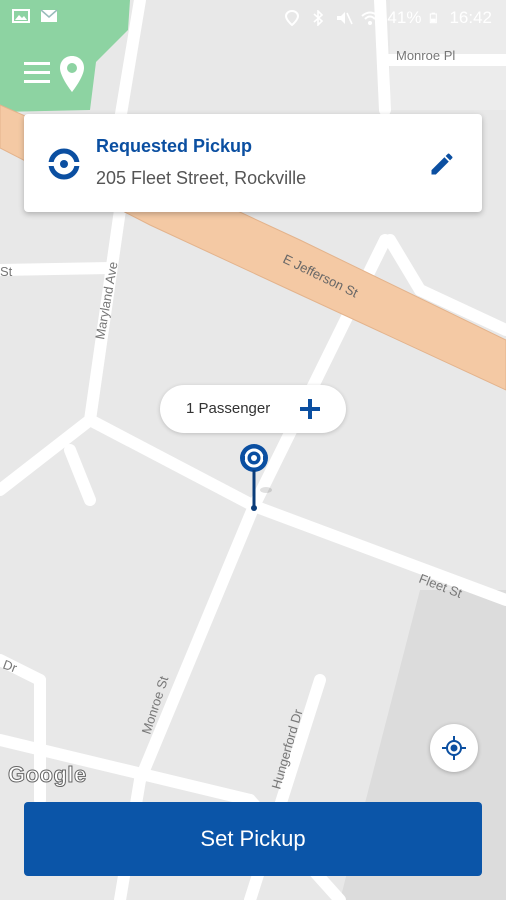 This screenshot has height=900, width=506. I want to click on target-ring-icon, so click(64, 164).